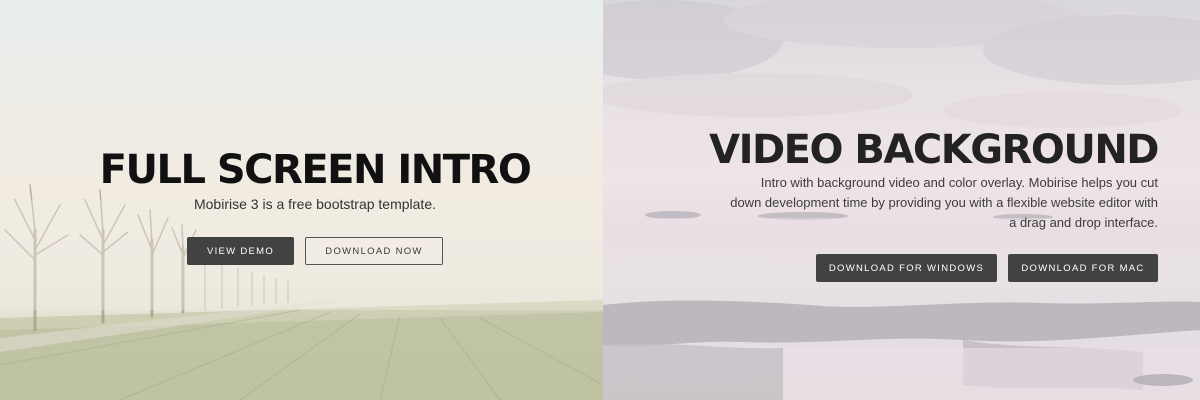 The width and height of the screenshot is (1200, 400). What do you see at coordinates (240, 251) in the screenshot?
I see `view-demo-button: VIEW DEMO` at bounding box center [240, 251].